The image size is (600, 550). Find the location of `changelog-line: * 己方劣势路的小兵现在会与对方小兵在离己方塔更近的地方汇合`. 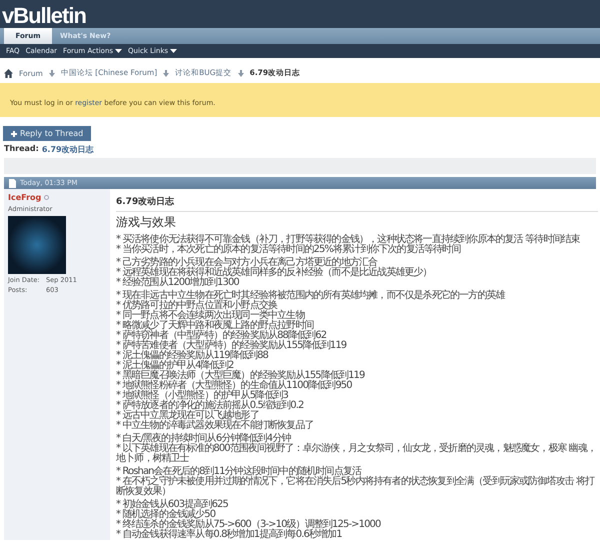

changelog-line: * 己方劣势路的小兵现在会与对方小兵在离己方塔更近的地方汇合 is located at coordinates (247, 263).